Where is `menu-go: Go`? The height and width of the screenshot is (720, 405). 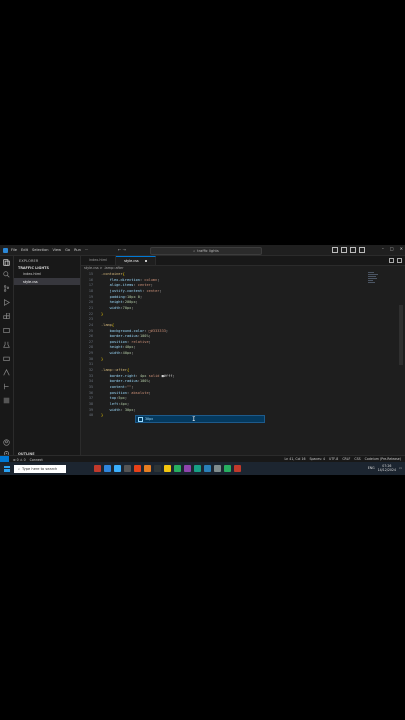
menu-go: Go is located at coordinates (67, 250).